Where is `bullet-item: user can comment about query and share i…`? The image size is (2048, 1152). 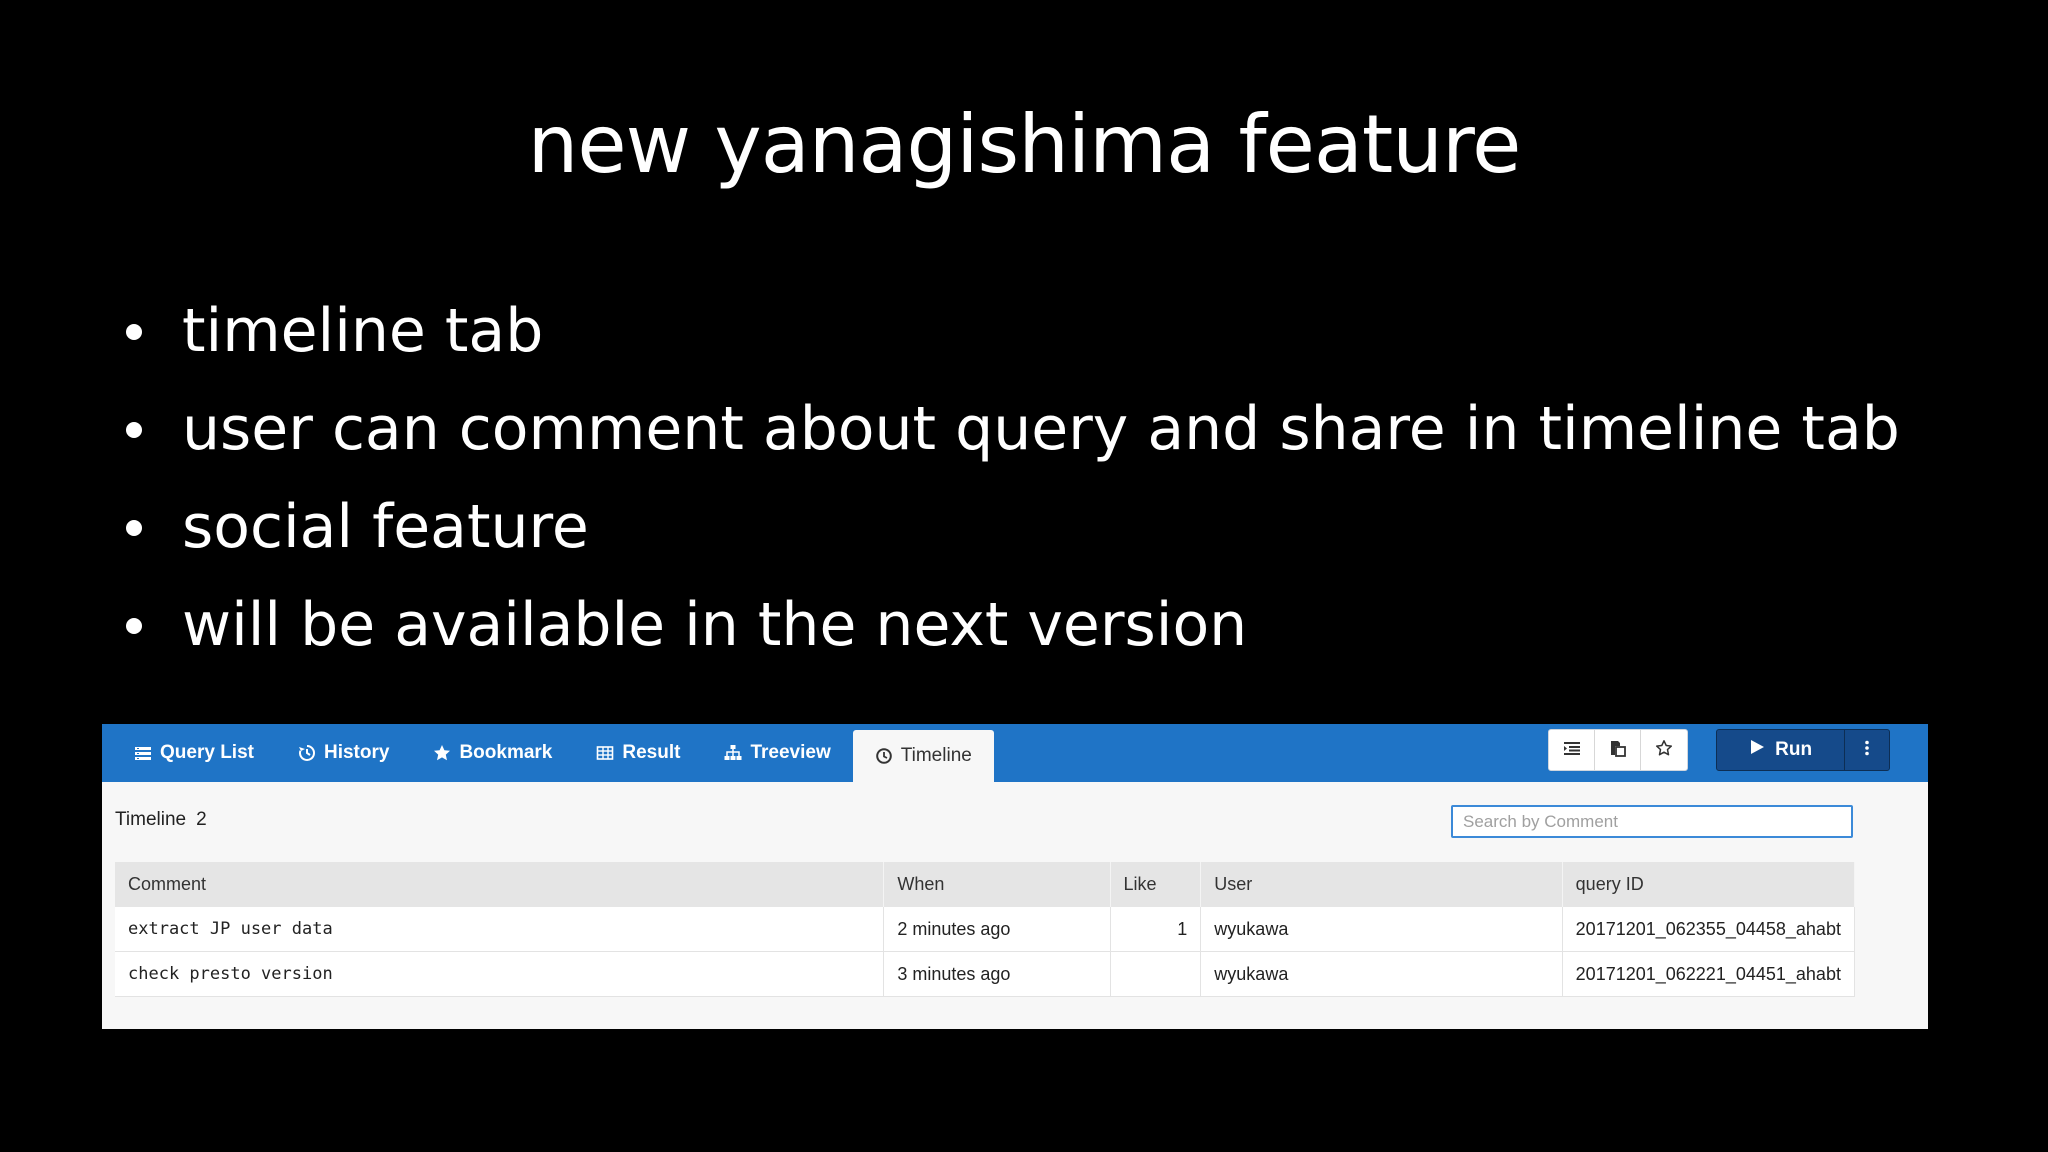 bullet-item: user can comment about query and share i… is located at coordinates (1009, 429).